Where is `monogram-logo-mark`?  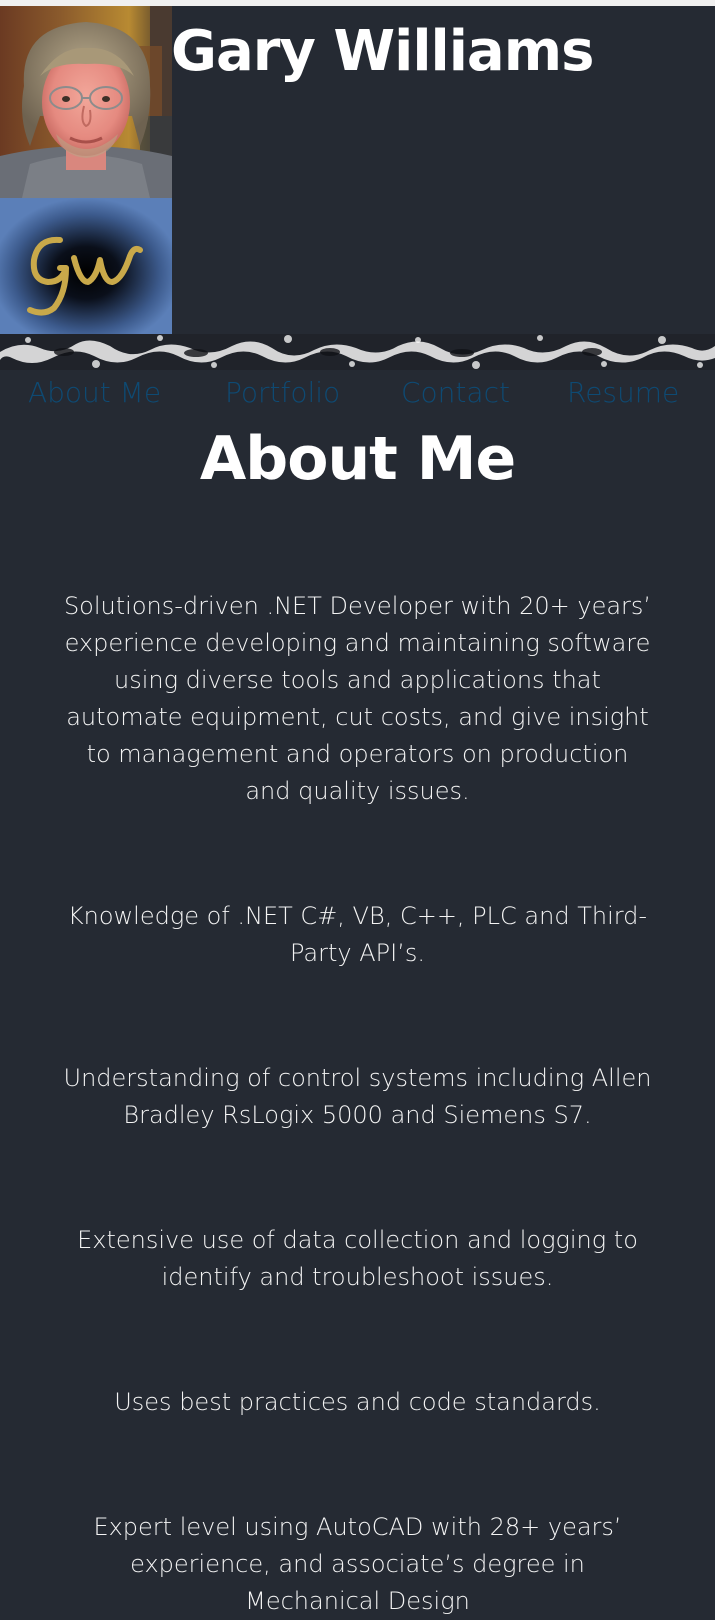 monogram-logo-mark is located at coordinates (85, 276).